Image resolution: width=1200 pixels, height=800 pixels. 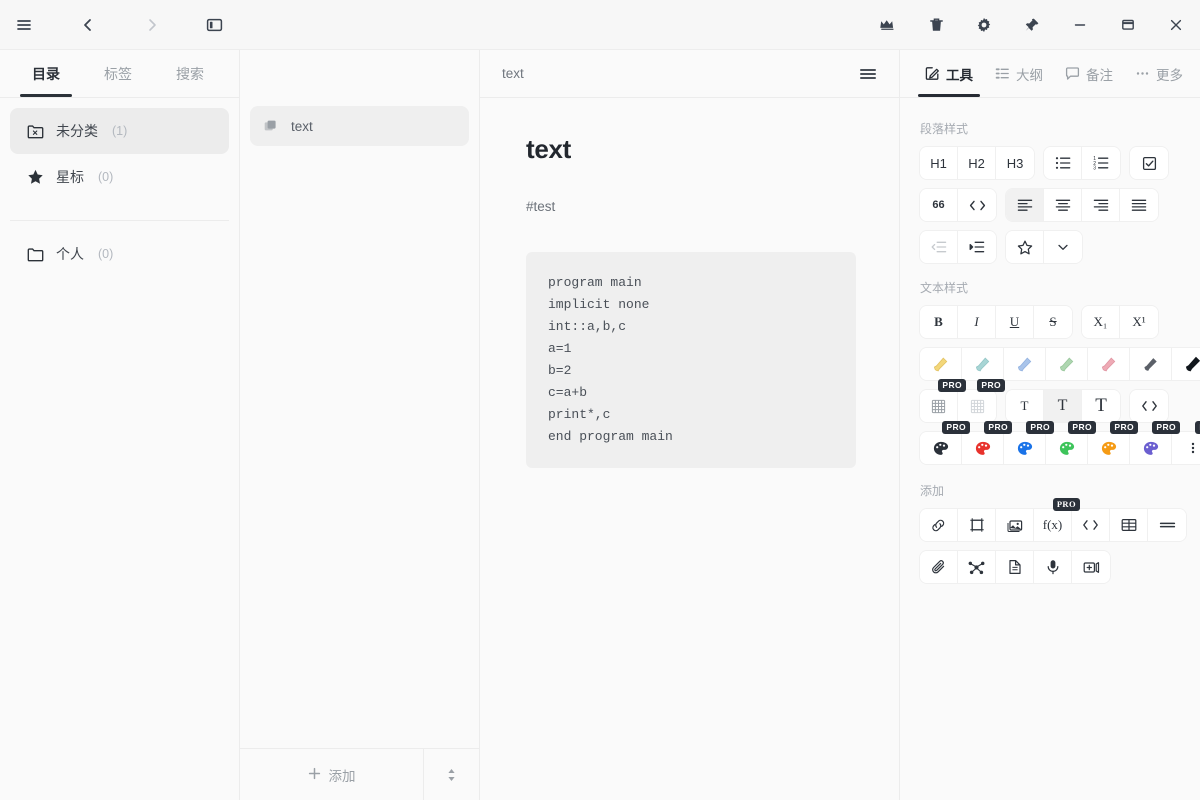 What do you see at coordinates (1025, 247) in the screenshot?
I see `star-button` at bounding box center [1025, 247].